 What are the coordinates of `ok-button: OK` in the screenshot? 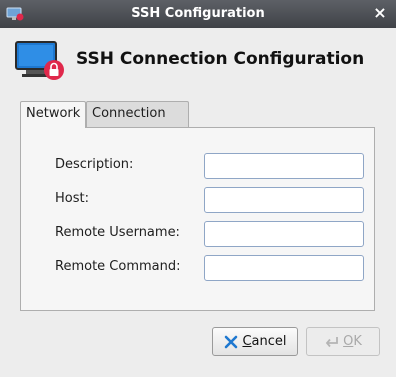 It's located at (343, 341).